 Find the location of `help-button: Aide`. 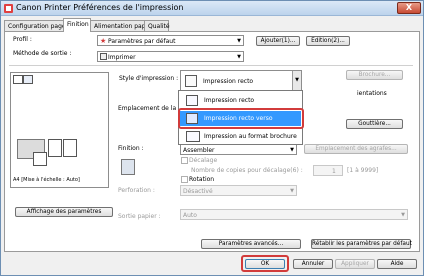

help-button: Aide is located at coordinates (397, 264).